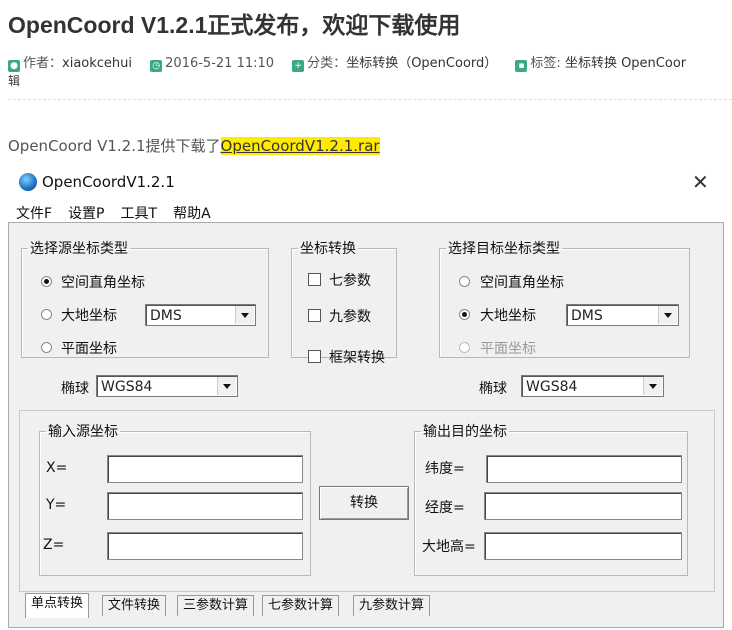 Image resolution: width=732 pixels, height=630 pixels. What do you see at coordinates (234, 25) in the screenshot?
I see `article-title: OpenCoord V1.2.1正式发布，欢迎下载使用` at bounding box center [234, 25].